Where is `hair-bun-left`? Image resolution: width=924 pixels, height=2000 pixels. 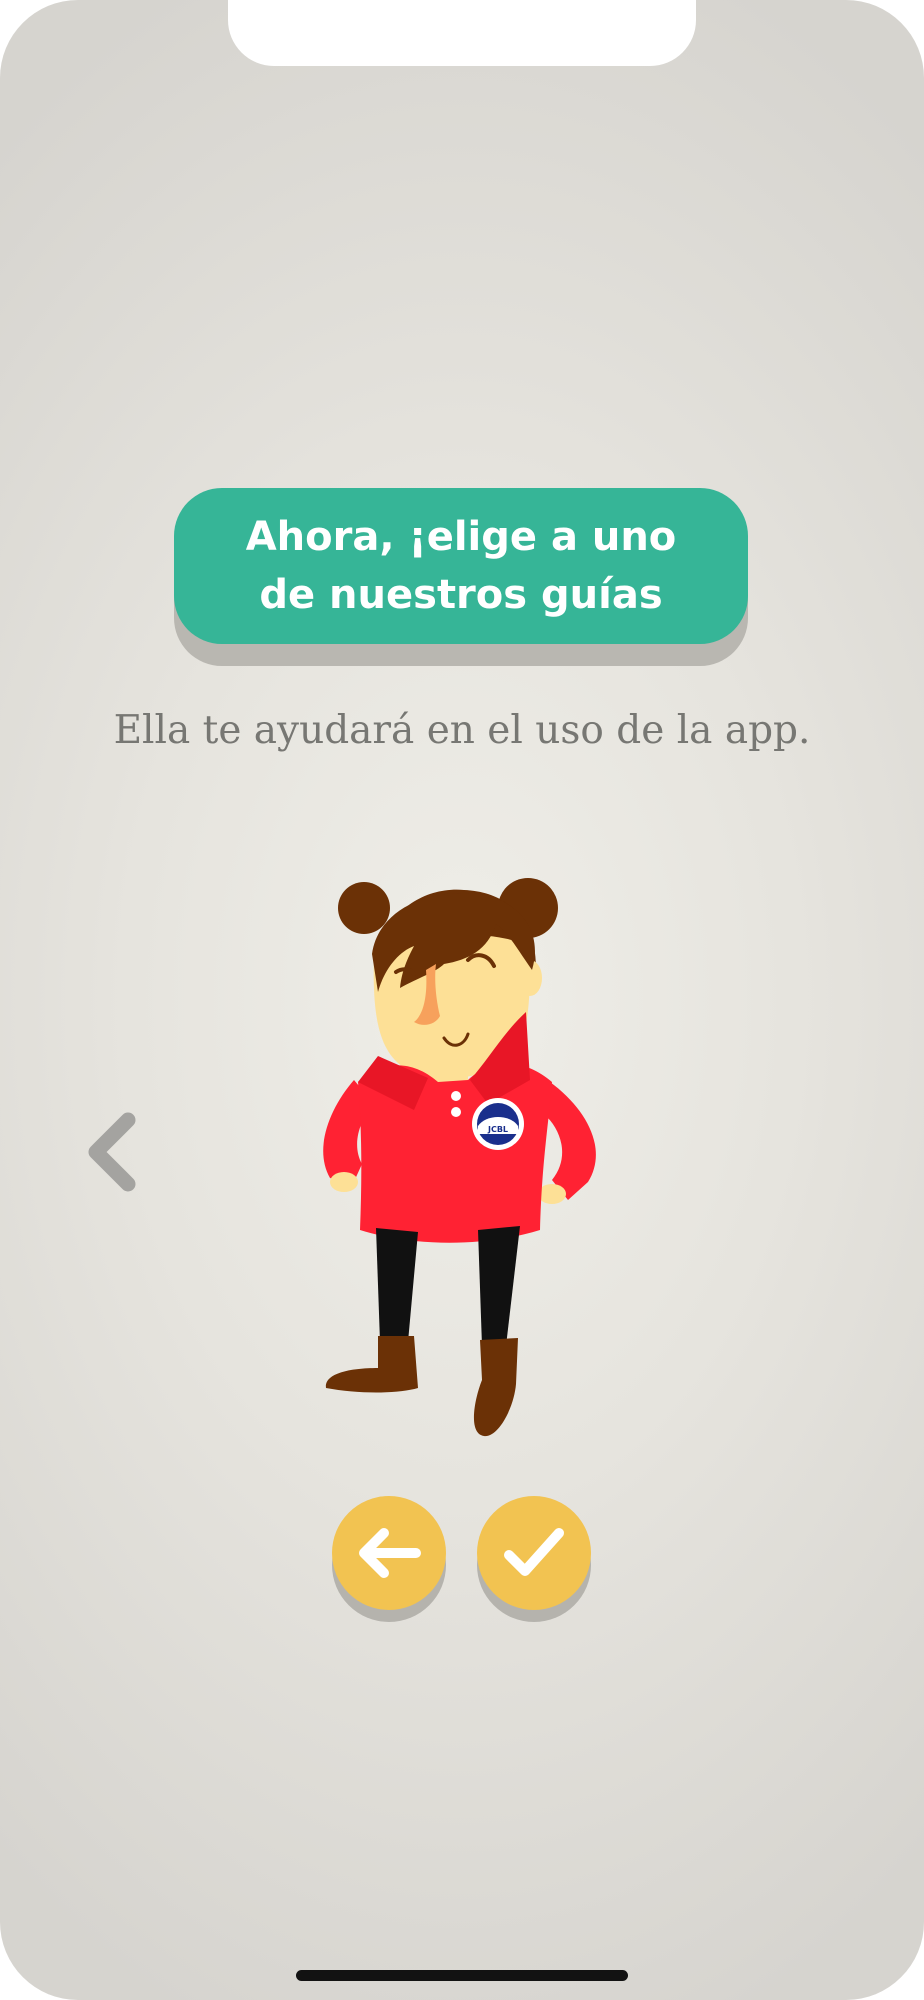 hair-bun-left is located at coordinates (364, 908).